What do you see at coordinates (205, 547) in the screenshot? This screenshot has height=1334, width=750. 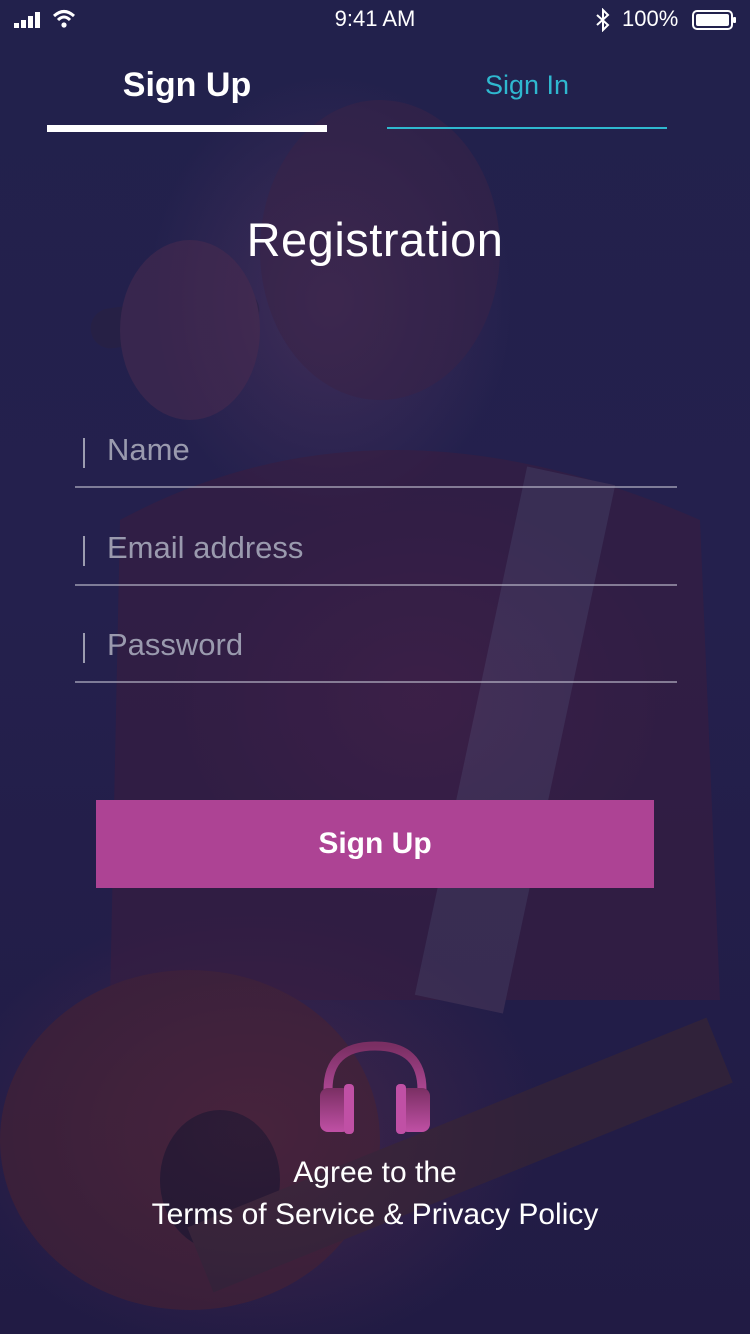 I see `email-placeholder: Email address` at bounding box center [205, 547].